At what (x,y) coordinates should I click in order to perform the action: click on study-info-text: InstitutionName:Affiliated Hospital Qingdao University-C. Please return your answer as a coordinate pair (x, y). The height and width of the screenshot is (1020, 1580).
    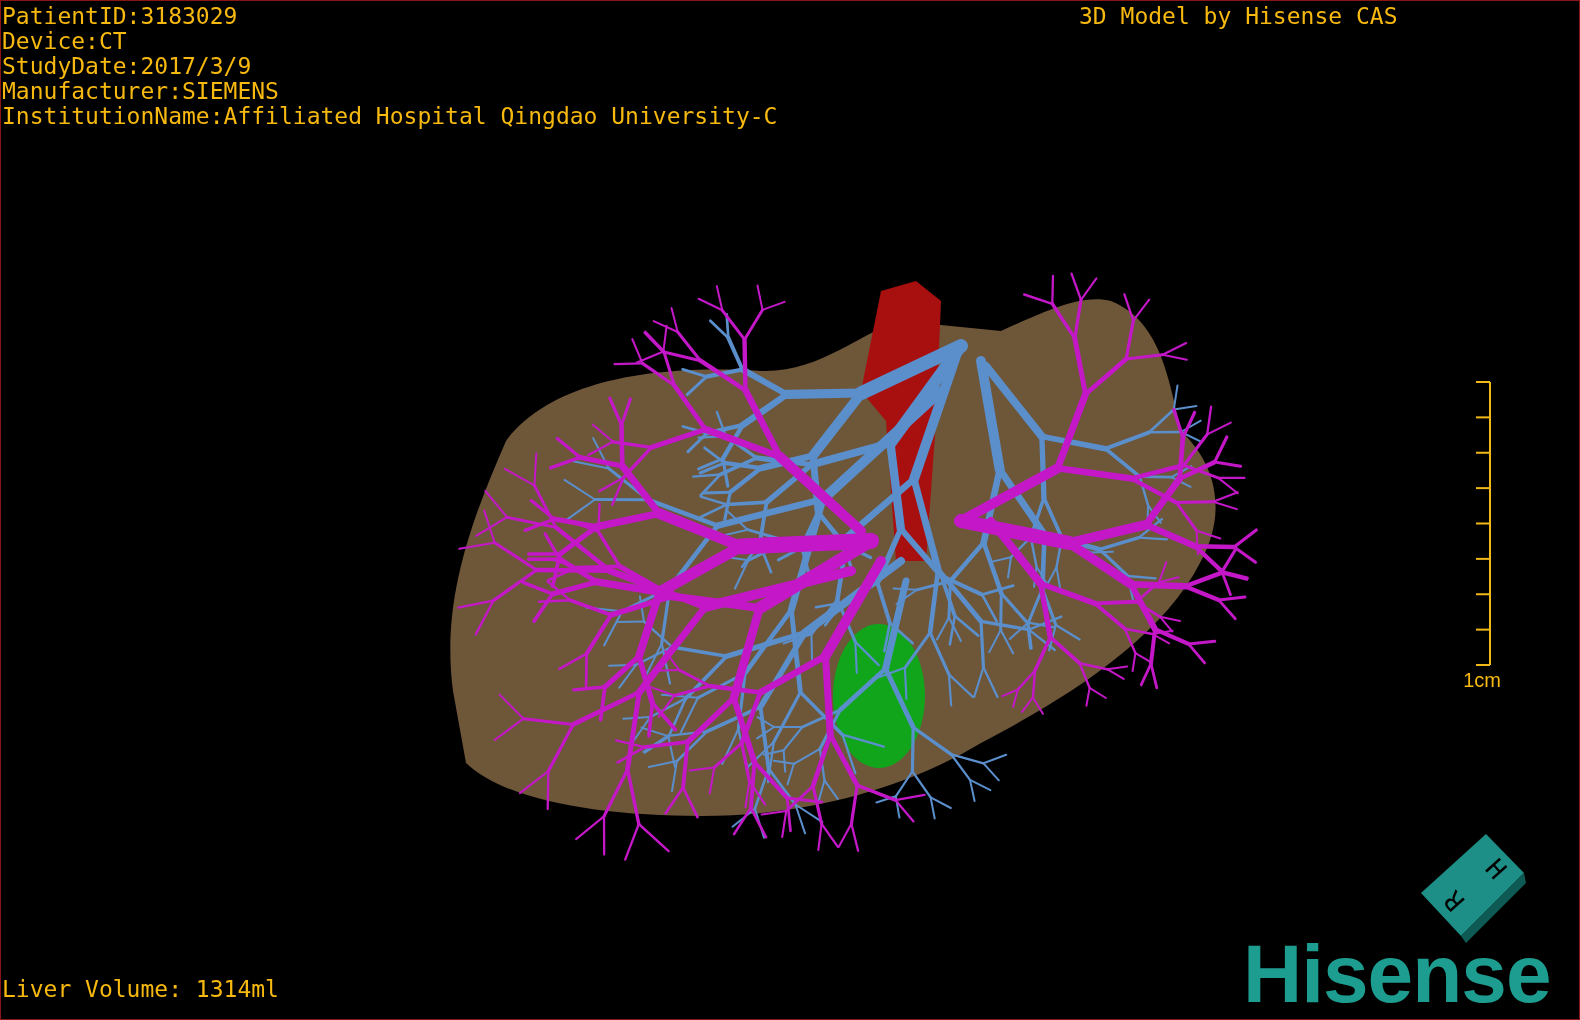
    Looking at the image, I should click on (390, 116).